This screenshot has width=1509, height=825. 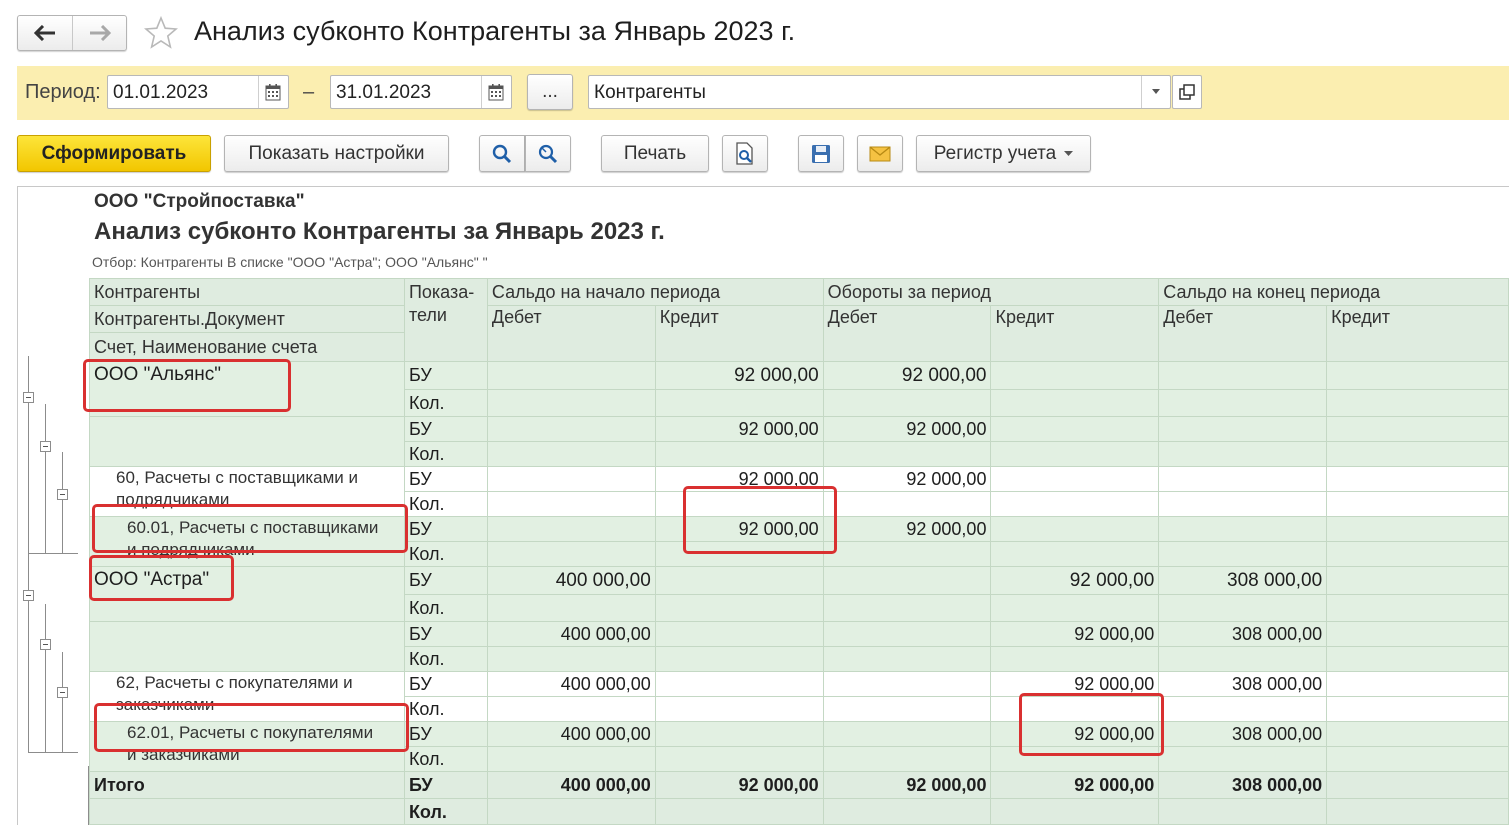 What do you see at coordinates (739, 333) in the screenshot?
I see `header-opening-credit: Кредит` at bounding box center [739, 333].